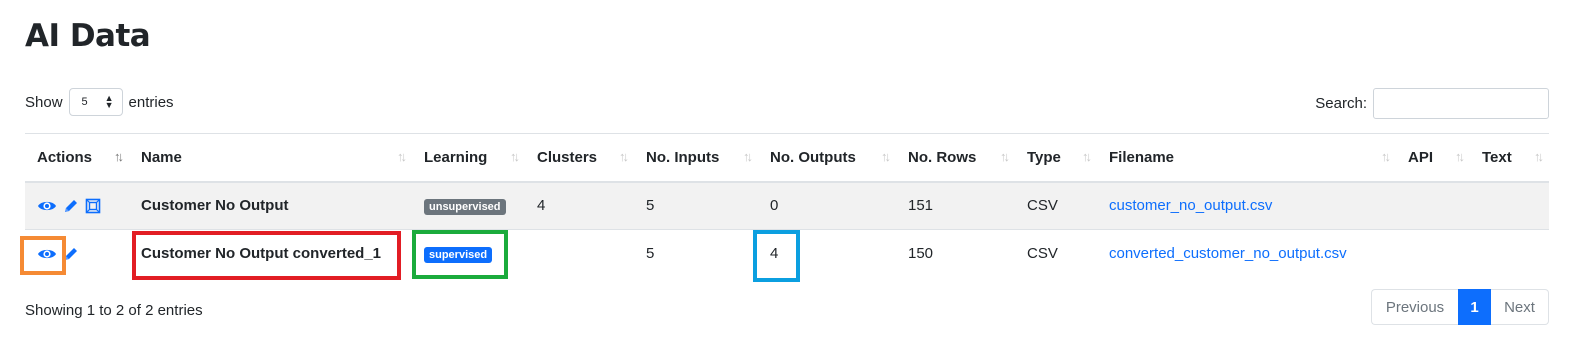  What do you see at coordinates (270, 205) in the screenshot?
I see `name-cell: Customer No Output` at bounding box center [270, 205].